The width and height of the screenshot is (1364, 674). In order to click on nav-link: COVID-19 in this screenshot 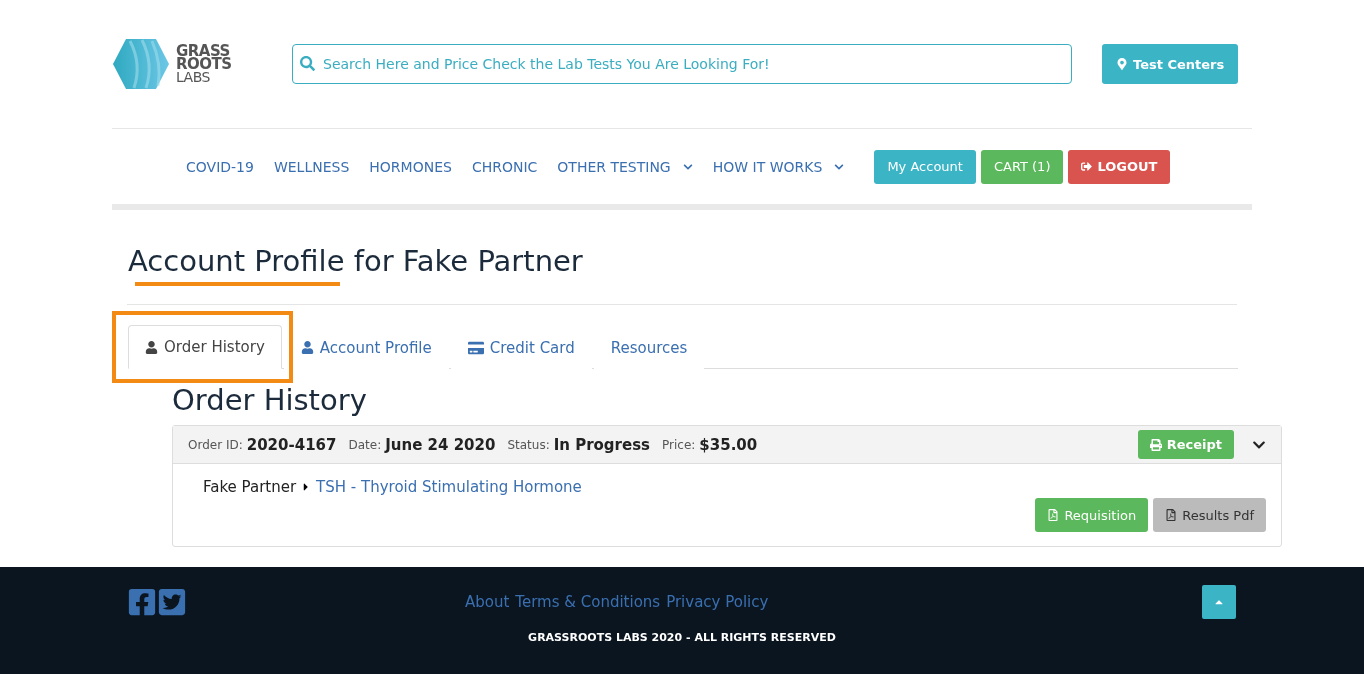, I will do `click(220, 166)`.